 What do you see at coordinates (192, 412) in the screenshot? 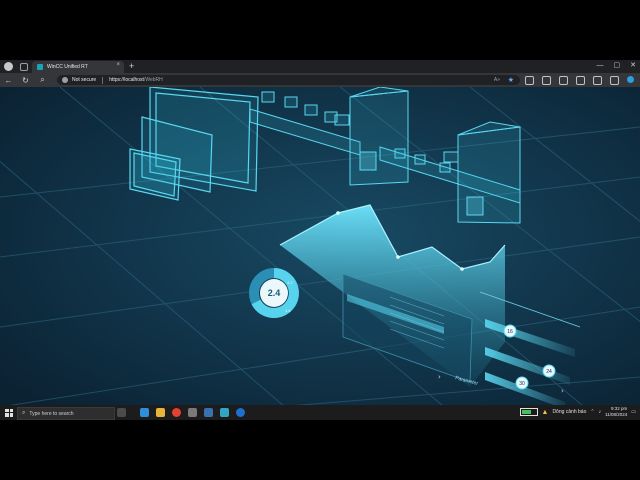
I see `app-icon` at bounding box center [192, 412].